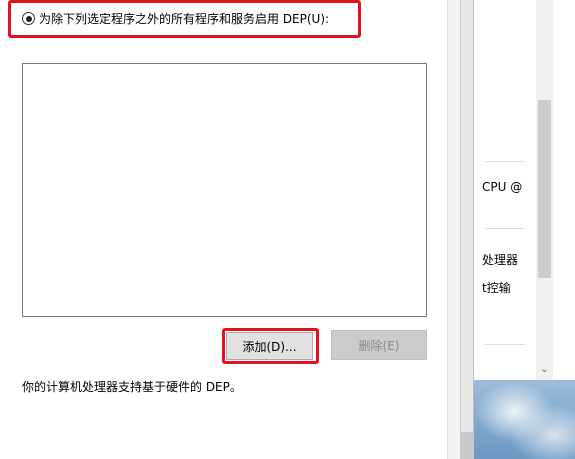  What do you see at coordinates (524, 419) in the screenshot?
I see `desktop-sky-wallpaper` at bounding box center [524, 419].